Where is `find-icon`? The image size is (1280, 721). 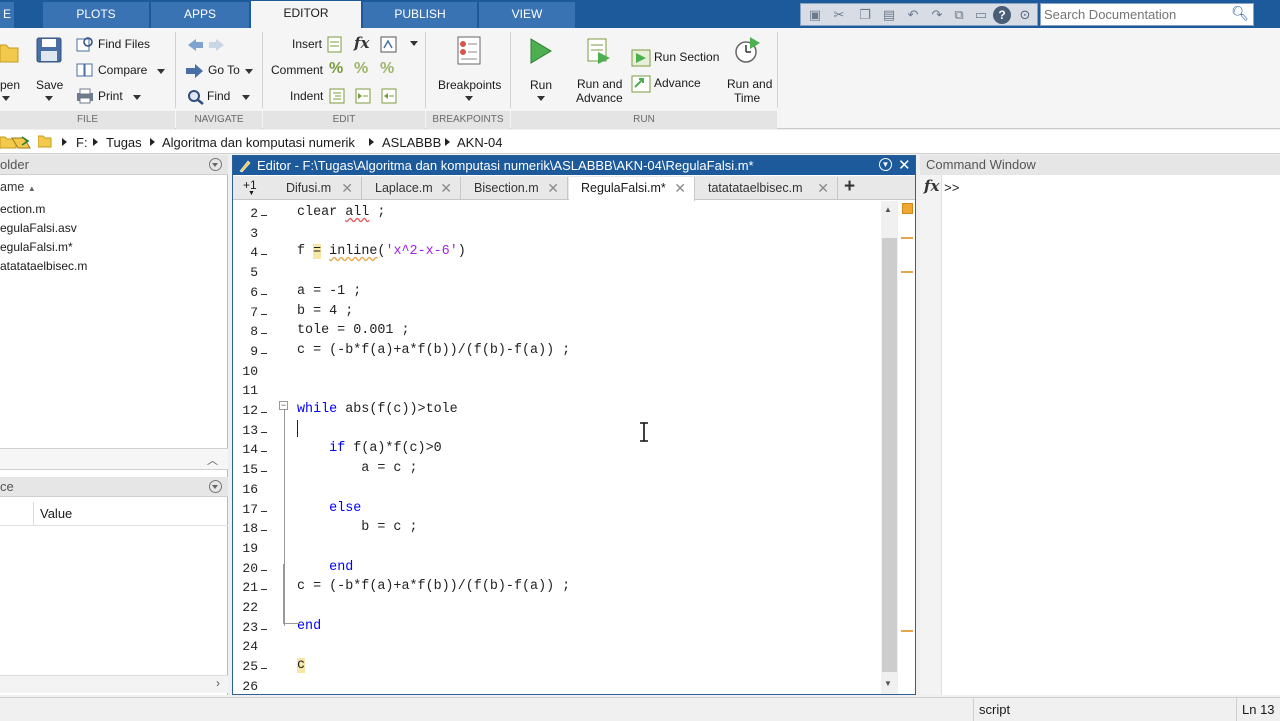
find-icon is located at coordinates (196, 97).